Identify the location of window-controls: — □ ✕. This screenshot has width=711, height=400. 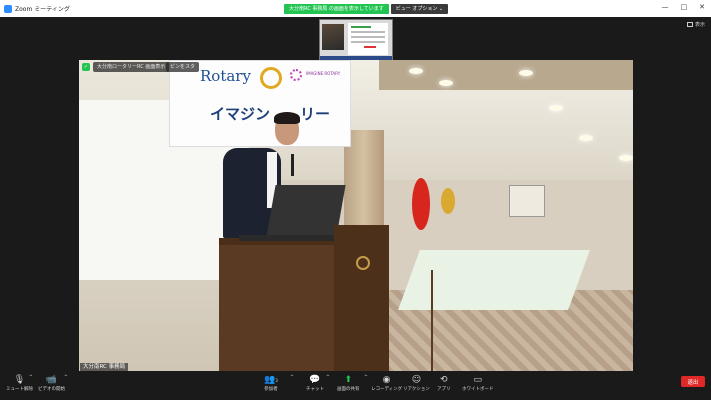
(684, 7).